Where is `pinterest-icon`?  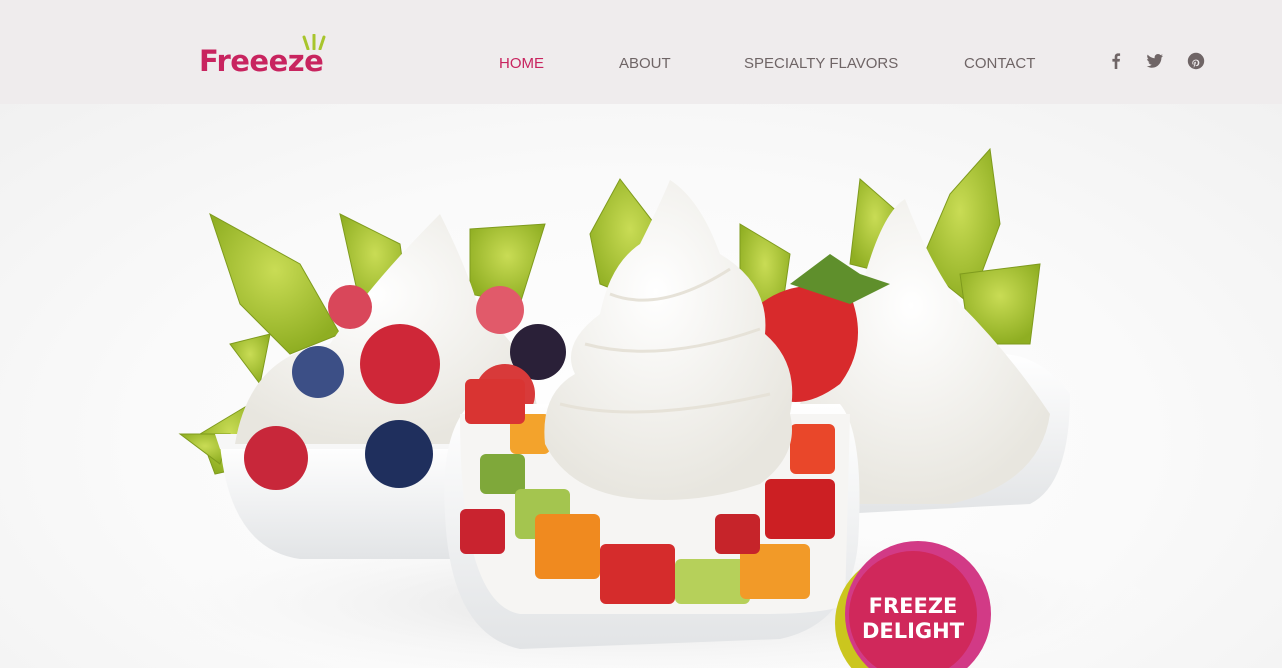
pinterest-icon is located at coordinates (1196, 61).